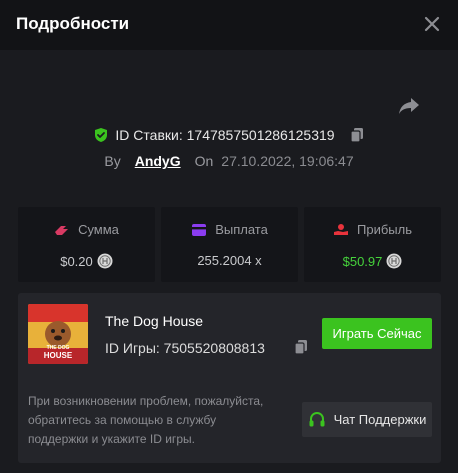 The height and width of the screenshot is (473, 458). I want to click on bet-meta-row: By AndyG On 27.10.2022, 19:06:47, so click(229, 161).